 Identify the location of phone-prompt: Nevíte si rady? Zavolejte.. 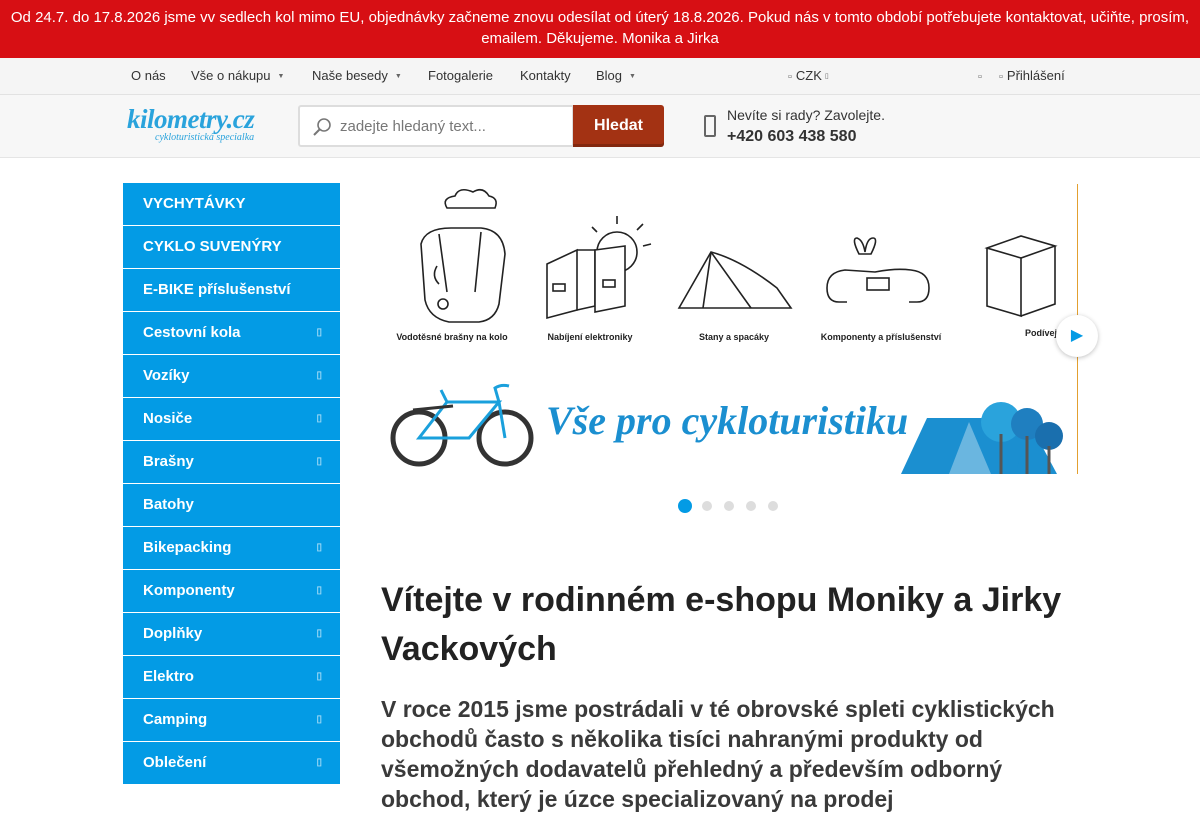
(806, 115).